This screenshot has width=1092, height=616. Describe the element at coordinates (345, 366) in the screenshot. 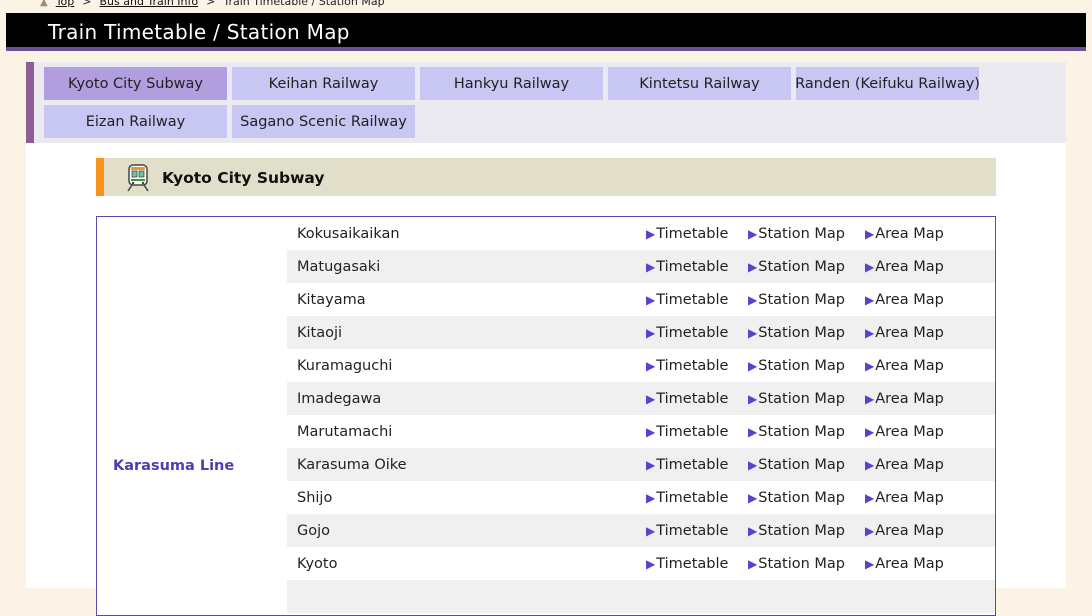

I see `station-name: Kuramaguchi` at that location.